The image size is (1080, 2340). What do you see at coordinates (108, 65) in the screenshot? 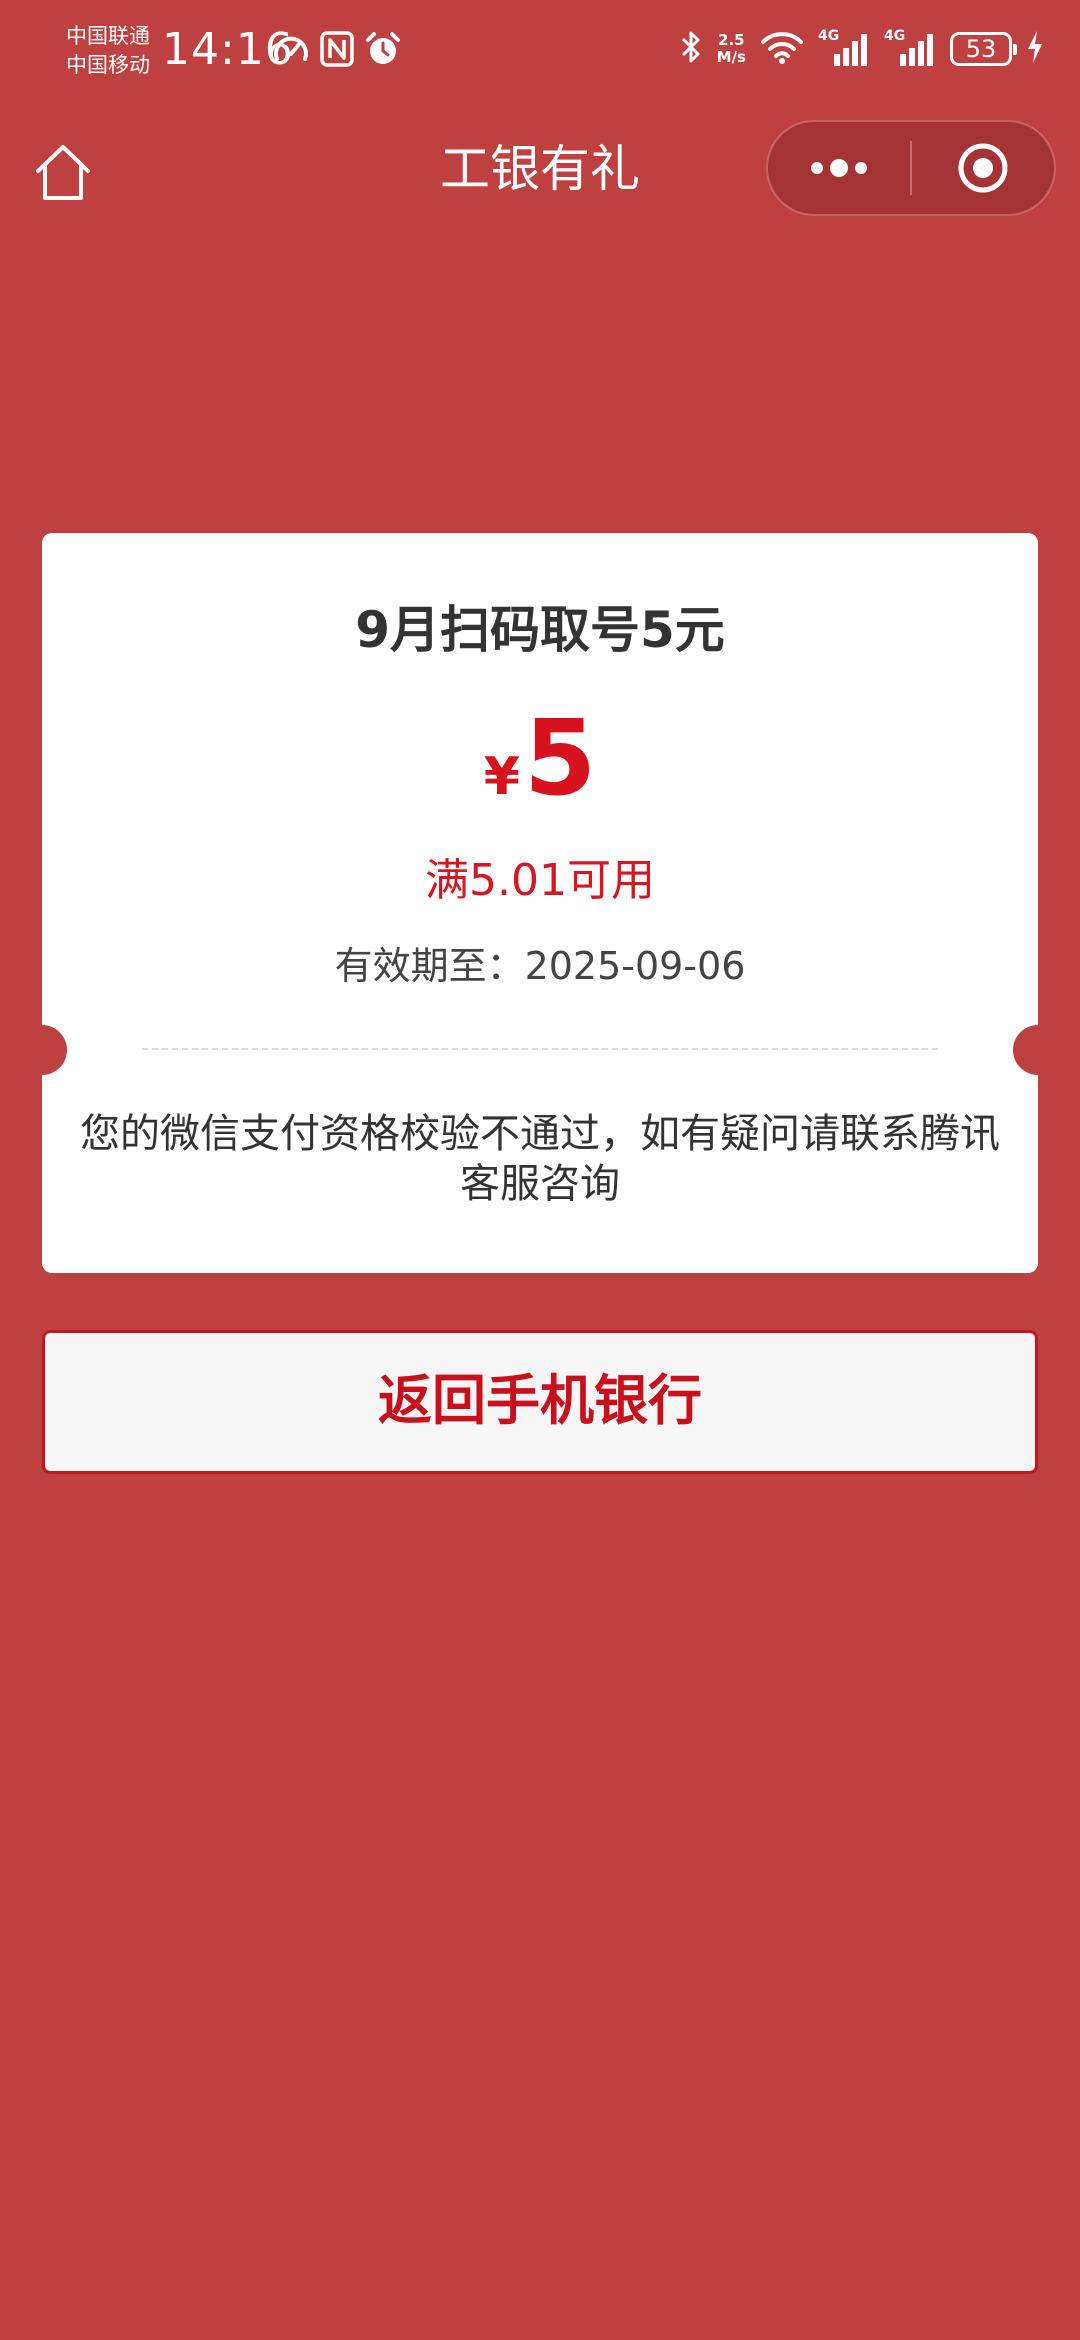
I see `carrier-2: 中国移动` at bounding box center [108, 65].